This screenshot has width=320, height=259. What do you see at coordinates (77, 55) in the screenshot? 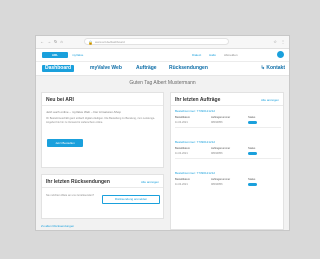
I see `store-link: myValve` at bounding box center [77, 55].